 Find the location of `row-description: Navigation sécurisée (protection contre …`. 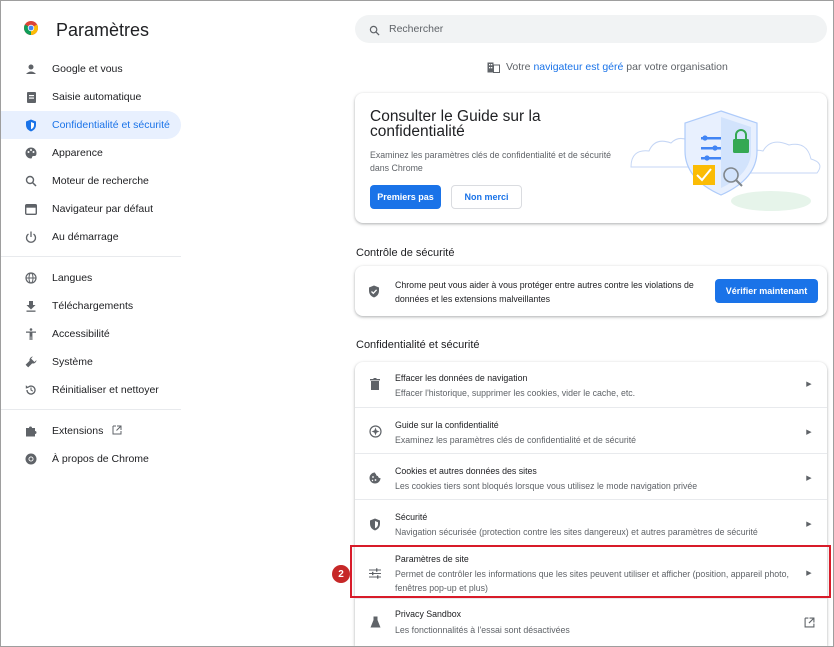

row-description: Navigation sécurisée (protection contre … is located at coordinates (576, 532).